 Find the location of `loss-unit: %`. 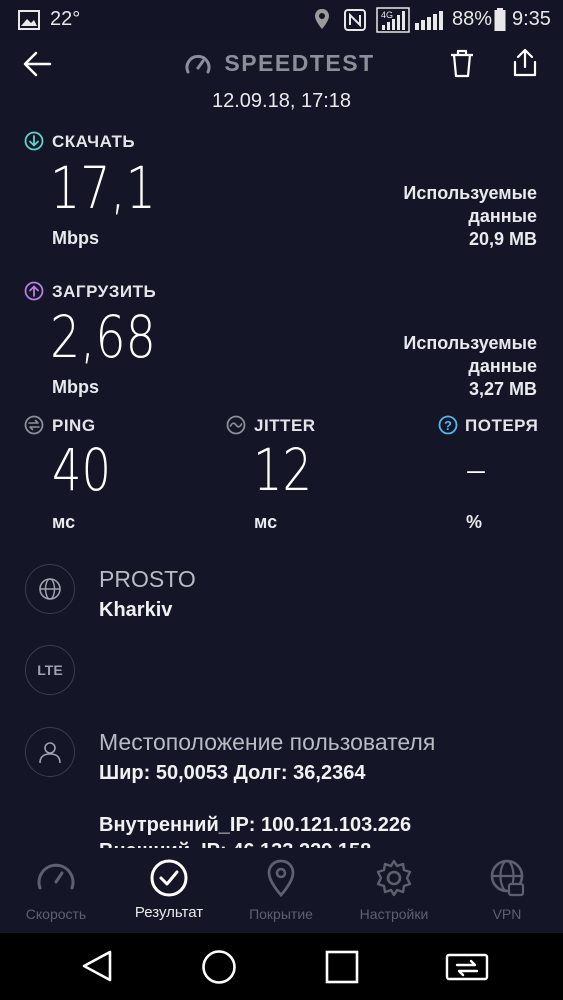

loss-unit: % is located at coordinates (474, 522).